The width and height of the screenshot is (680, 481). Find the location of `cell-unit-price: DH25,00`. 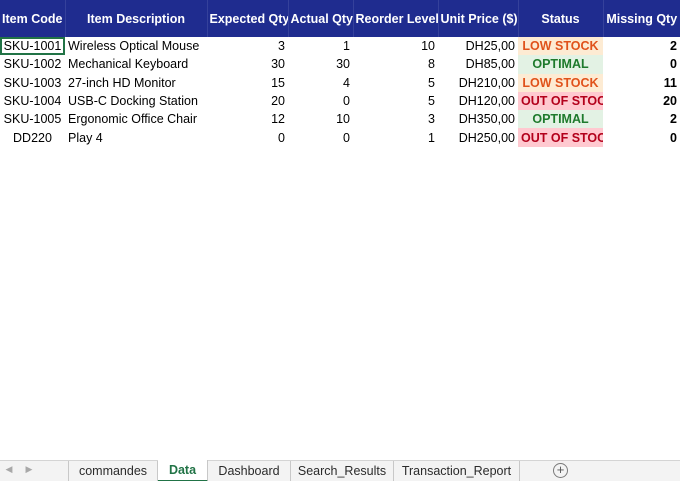

cell-unit-price: DH25,00 is located at coordinates (478, 46).